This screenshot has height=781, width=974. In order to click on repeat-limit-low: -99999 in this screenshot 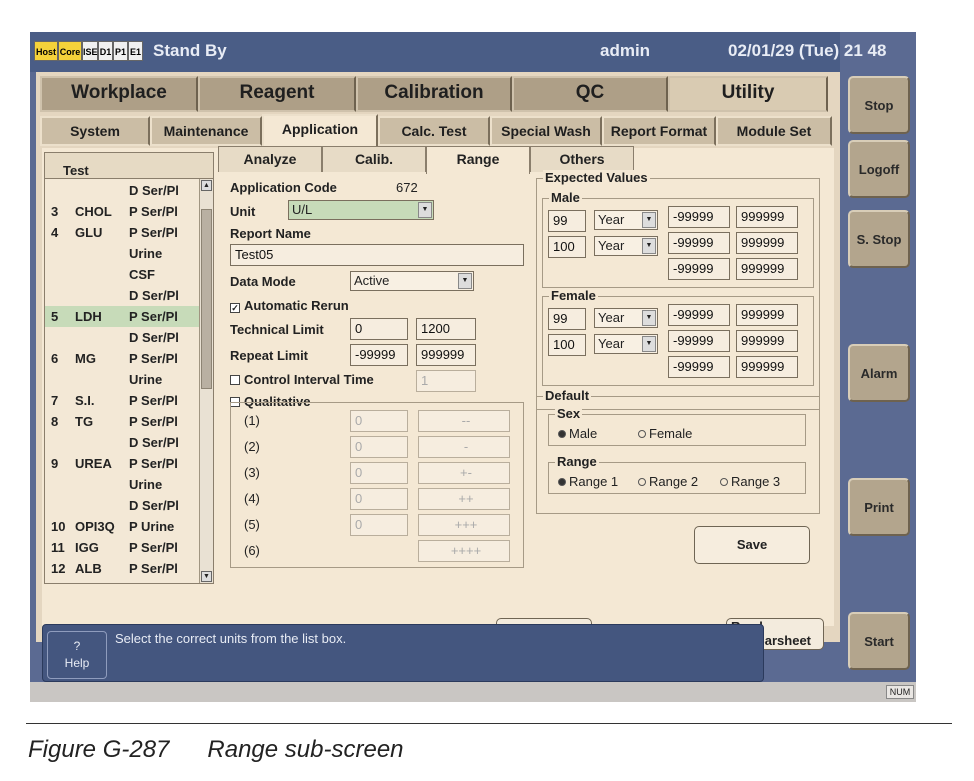, I will do `click(379, 355)`.